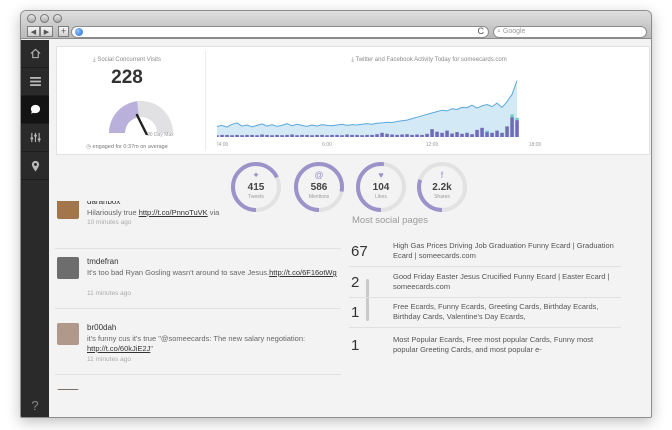 This screenshot has height=430, width=672. What do you see at coordinates (109, 293) in the screenshot?
I see `tweet-time: 11 minutes ago` at bounding box center [109, 293].